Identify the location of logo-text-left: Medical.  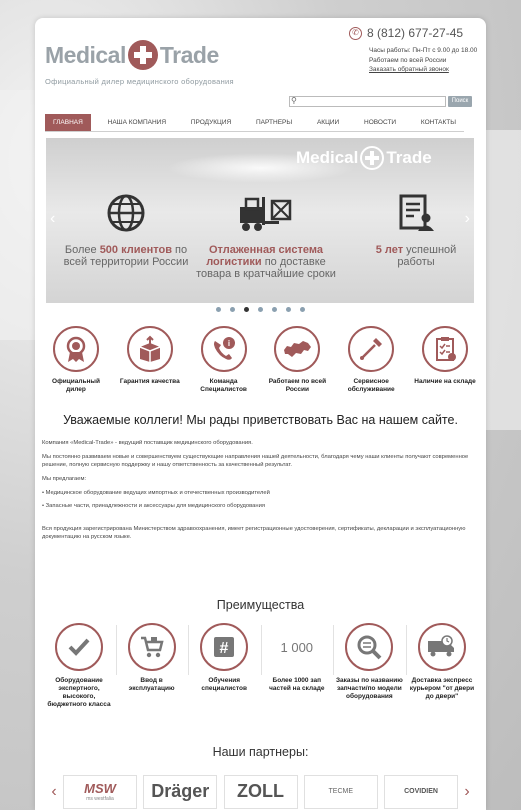
(85, 54).